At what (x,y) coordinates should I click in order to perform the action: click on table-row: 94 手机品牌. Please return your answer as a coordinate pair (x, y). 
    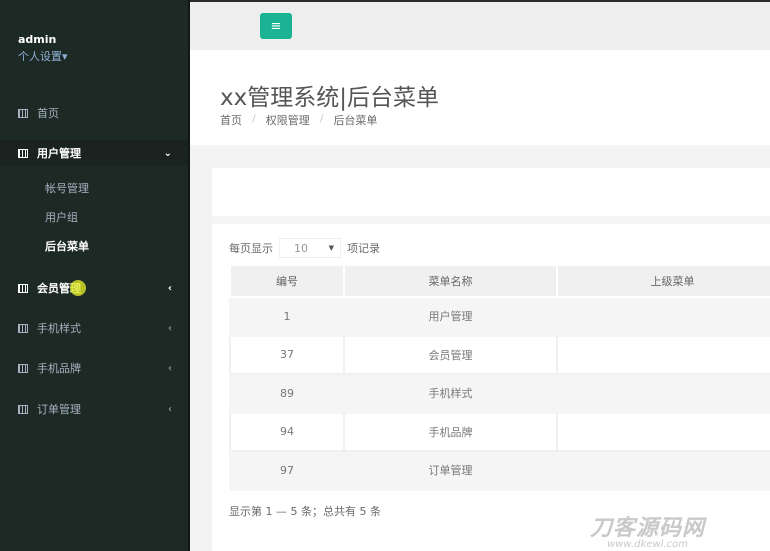
    Looking at the image, I should click on (499, 431).